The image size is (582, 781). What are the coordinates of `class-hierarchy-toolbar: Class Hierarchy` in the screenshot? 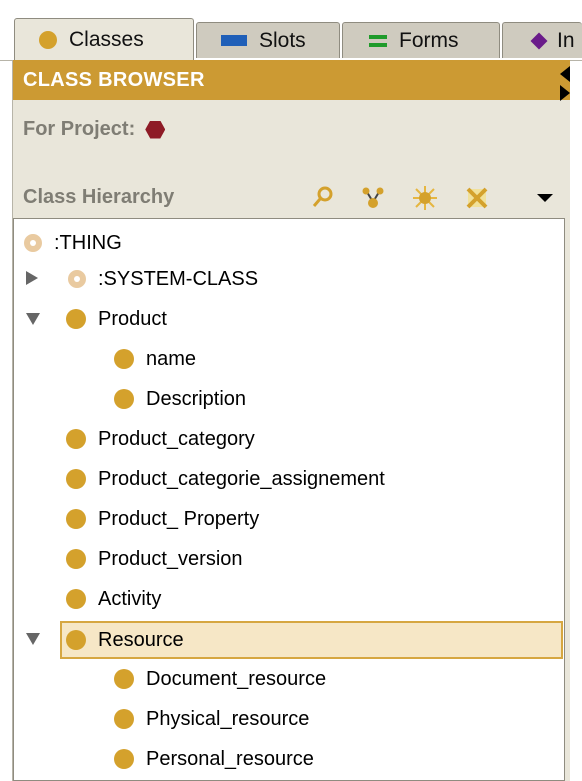 It's located at (293, 199).